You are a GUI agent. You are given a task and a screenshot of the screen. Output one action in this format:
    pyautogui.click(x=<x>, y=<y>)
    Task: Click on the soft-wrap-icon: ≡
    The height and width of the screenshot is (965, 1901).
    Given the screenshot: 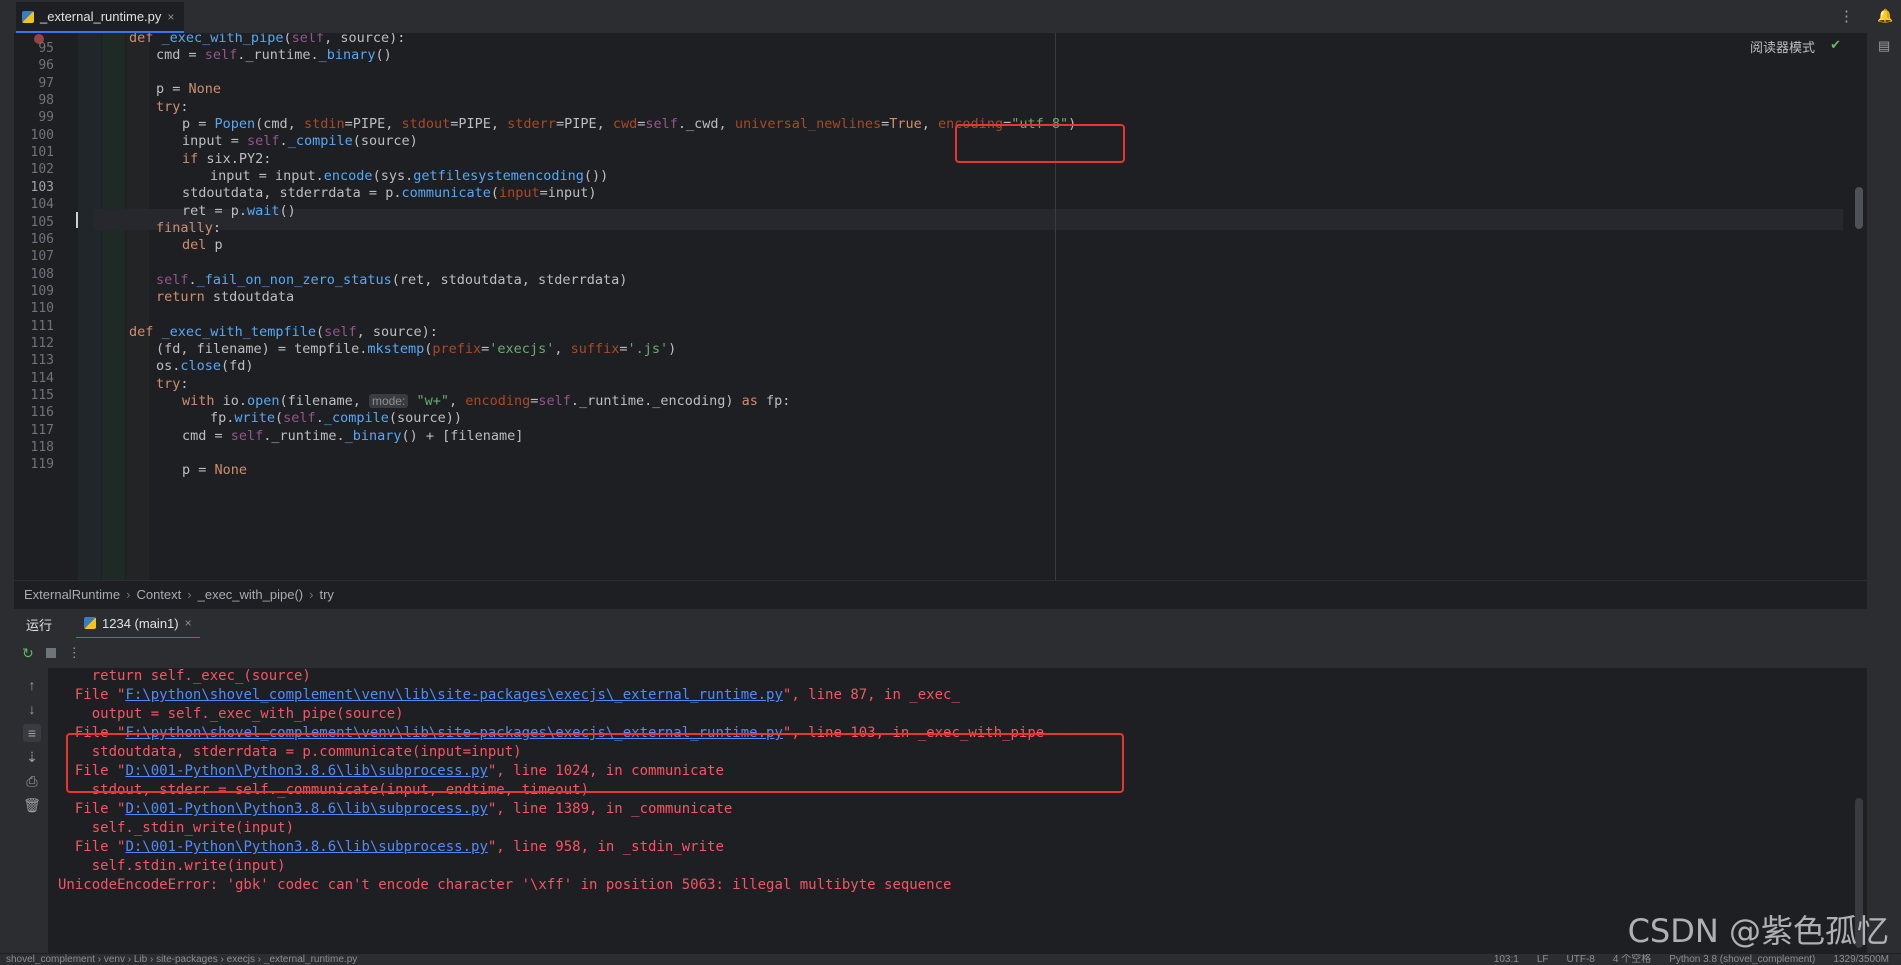 What is the action you would take?
    pyautogui.click(x=32, y=733)
    